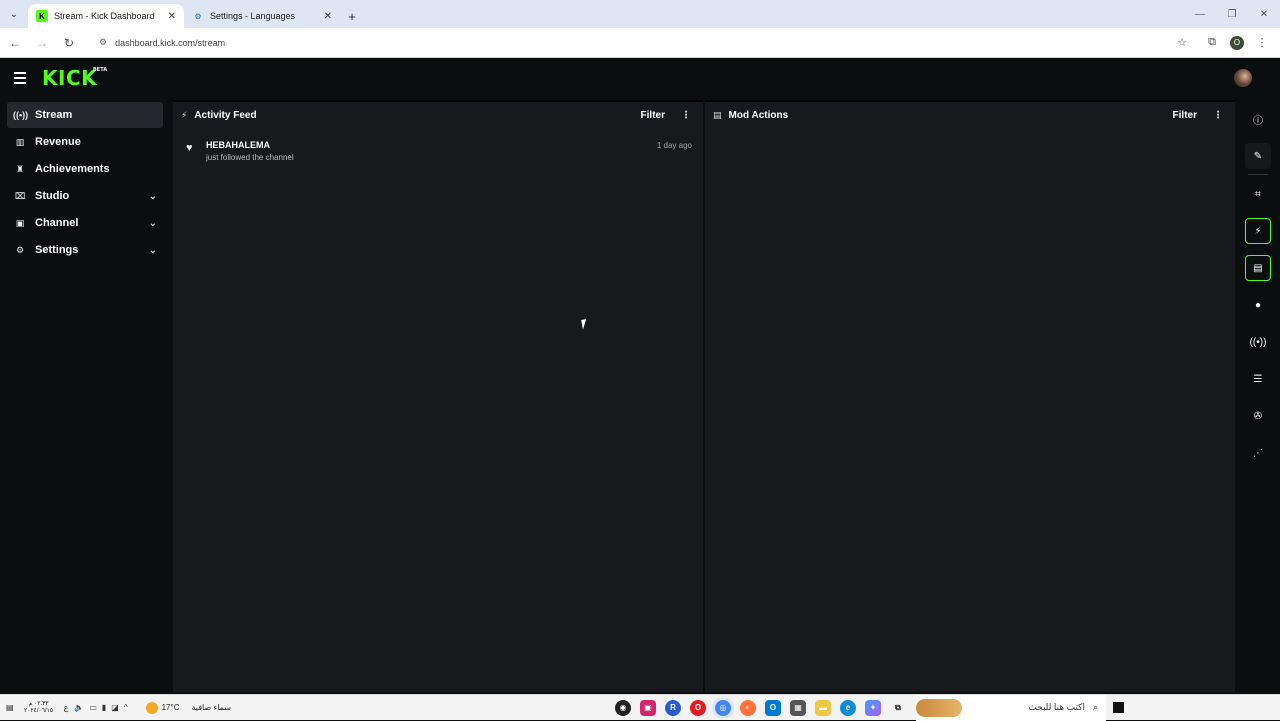 Image resolution: width=1280 pixels, height=721 pixels. Describe the element at coordinates (58, 142) in the screenshot. I see `sidebar-item-label: Revenue` at that location.